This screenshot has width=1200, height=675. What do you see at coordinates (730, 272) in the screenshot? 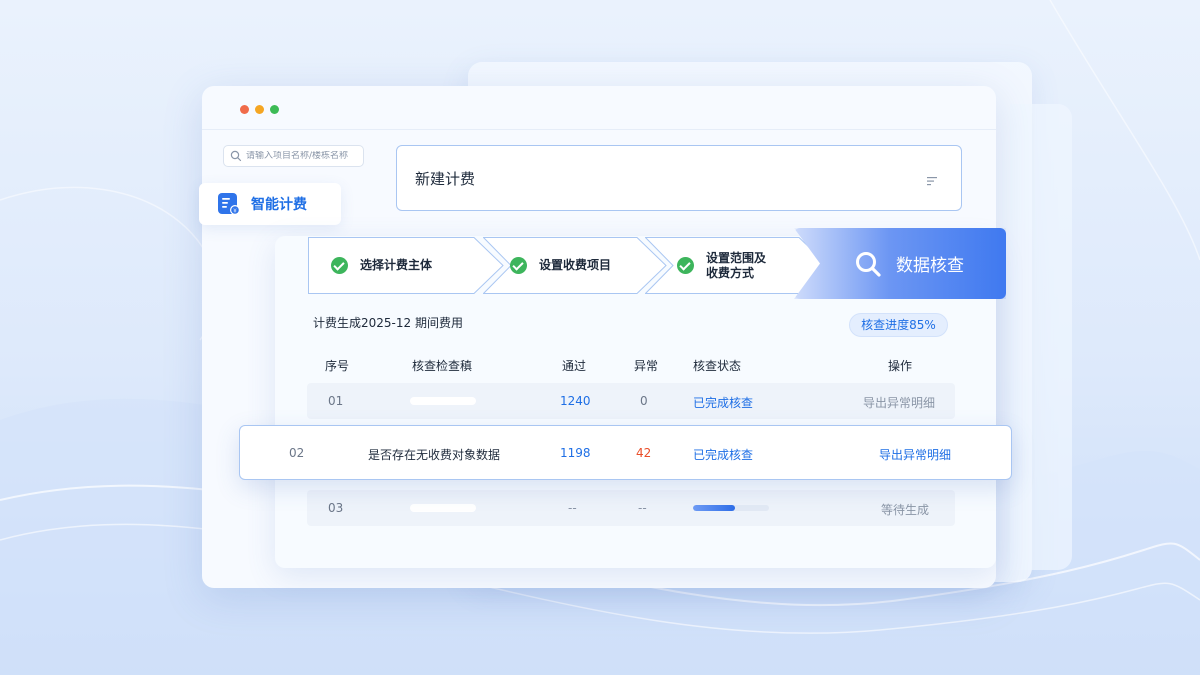
I see `step-label-line2: 收费方式` at bounding box center [730, 272].